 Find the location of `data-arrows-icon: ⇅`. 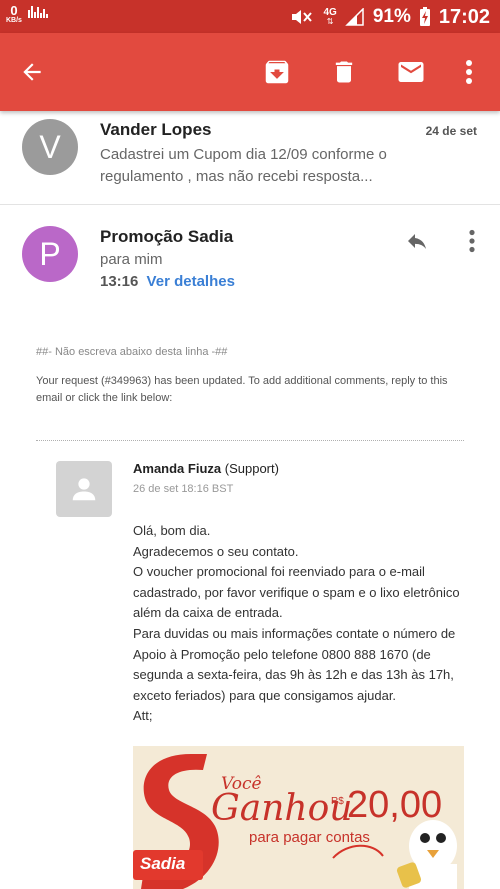

data-arrows-icon: ⇅ is located at coordinates (330, 21).